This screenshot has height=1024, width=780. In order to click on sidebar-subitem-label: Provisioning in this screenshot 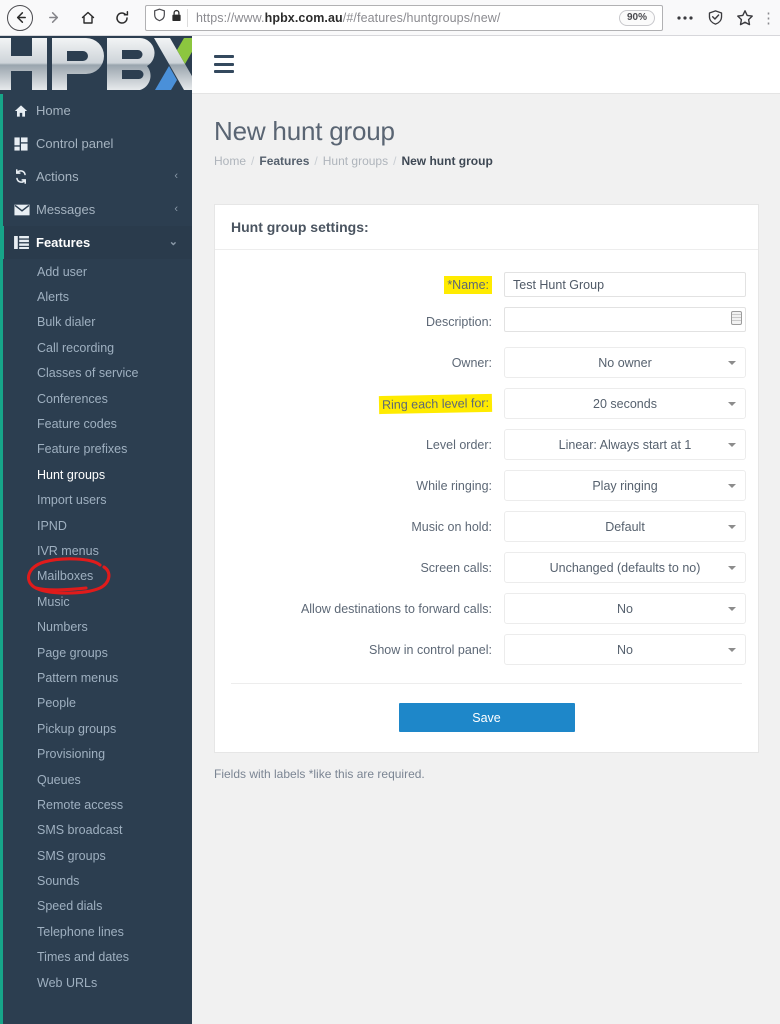, I will do `click(71, 754)`.